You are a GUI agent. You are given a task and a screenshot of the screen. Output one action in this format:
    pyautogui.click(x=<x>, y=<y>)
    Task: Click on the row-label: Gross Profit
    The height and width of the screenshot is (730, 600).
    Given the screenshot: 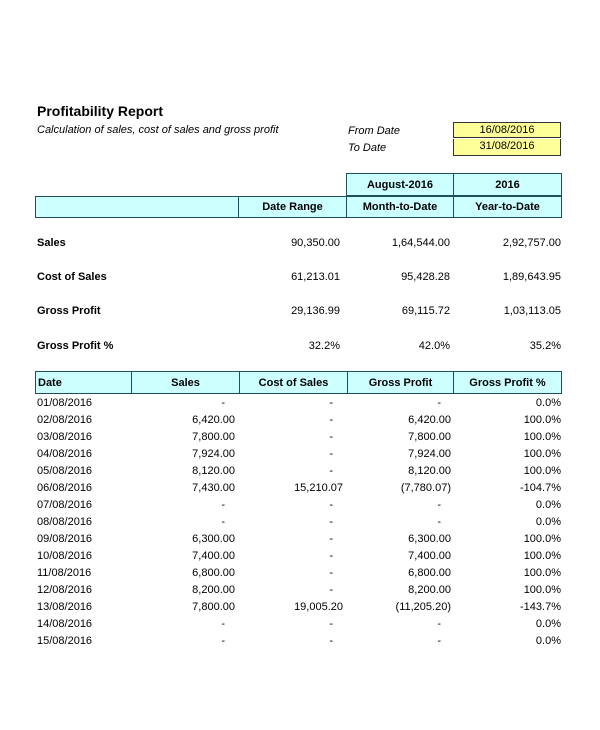 What is the action you would take?
    pyautogui.click(x=69, y=311)
    